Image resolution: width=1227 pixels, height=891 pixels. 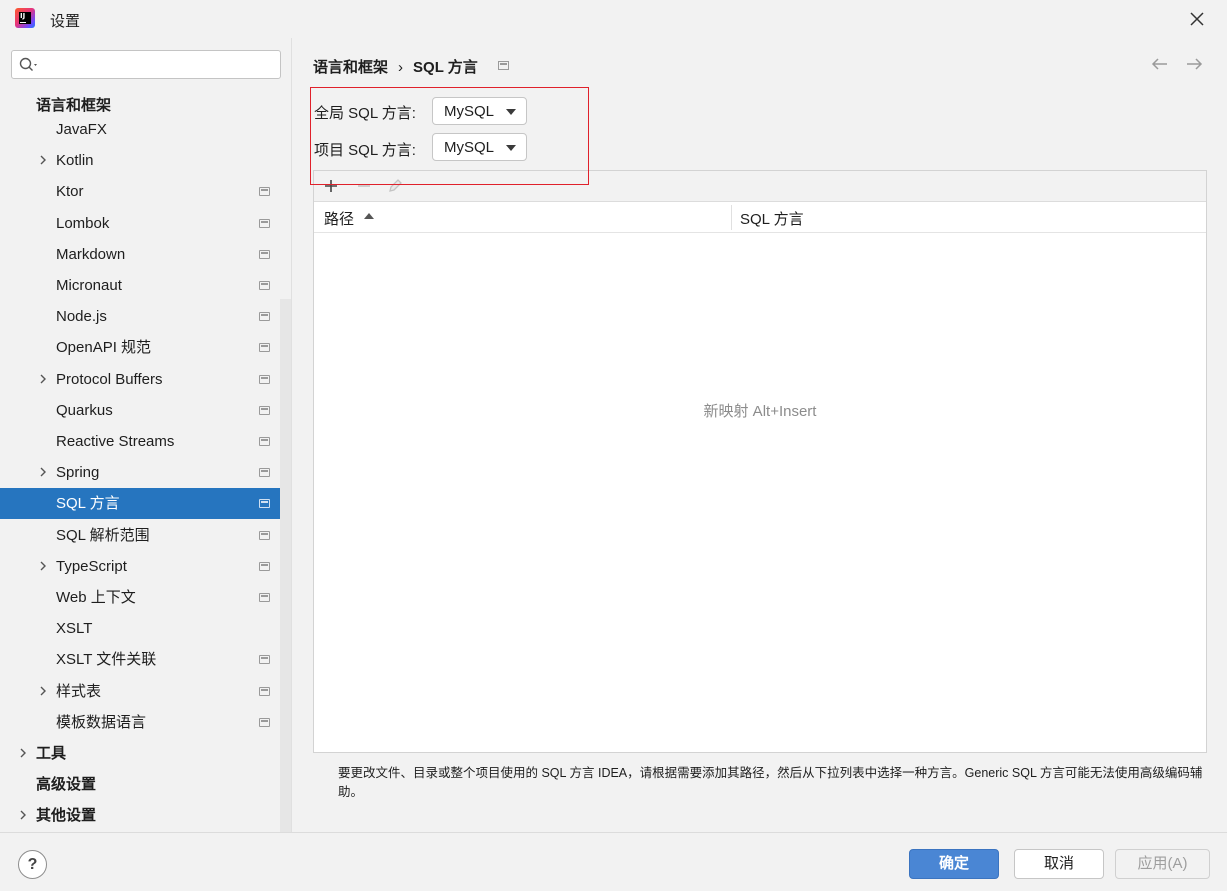 I want to click on sort-ascending-icon, so click(x=369, y=216).